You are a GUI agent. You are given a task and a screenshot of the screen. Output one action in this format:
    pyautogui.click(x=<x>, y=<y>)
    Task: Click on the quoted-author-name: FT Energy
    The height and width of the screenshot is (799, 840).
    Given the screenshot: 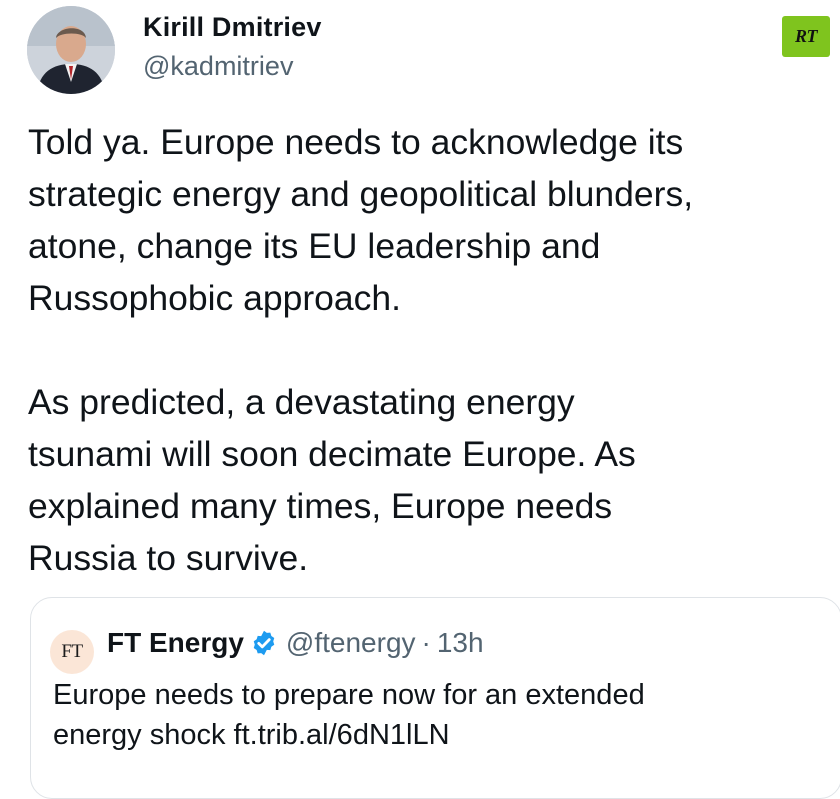 What is the action you would take?
    pyautogui.click(x=175, y=643)
    